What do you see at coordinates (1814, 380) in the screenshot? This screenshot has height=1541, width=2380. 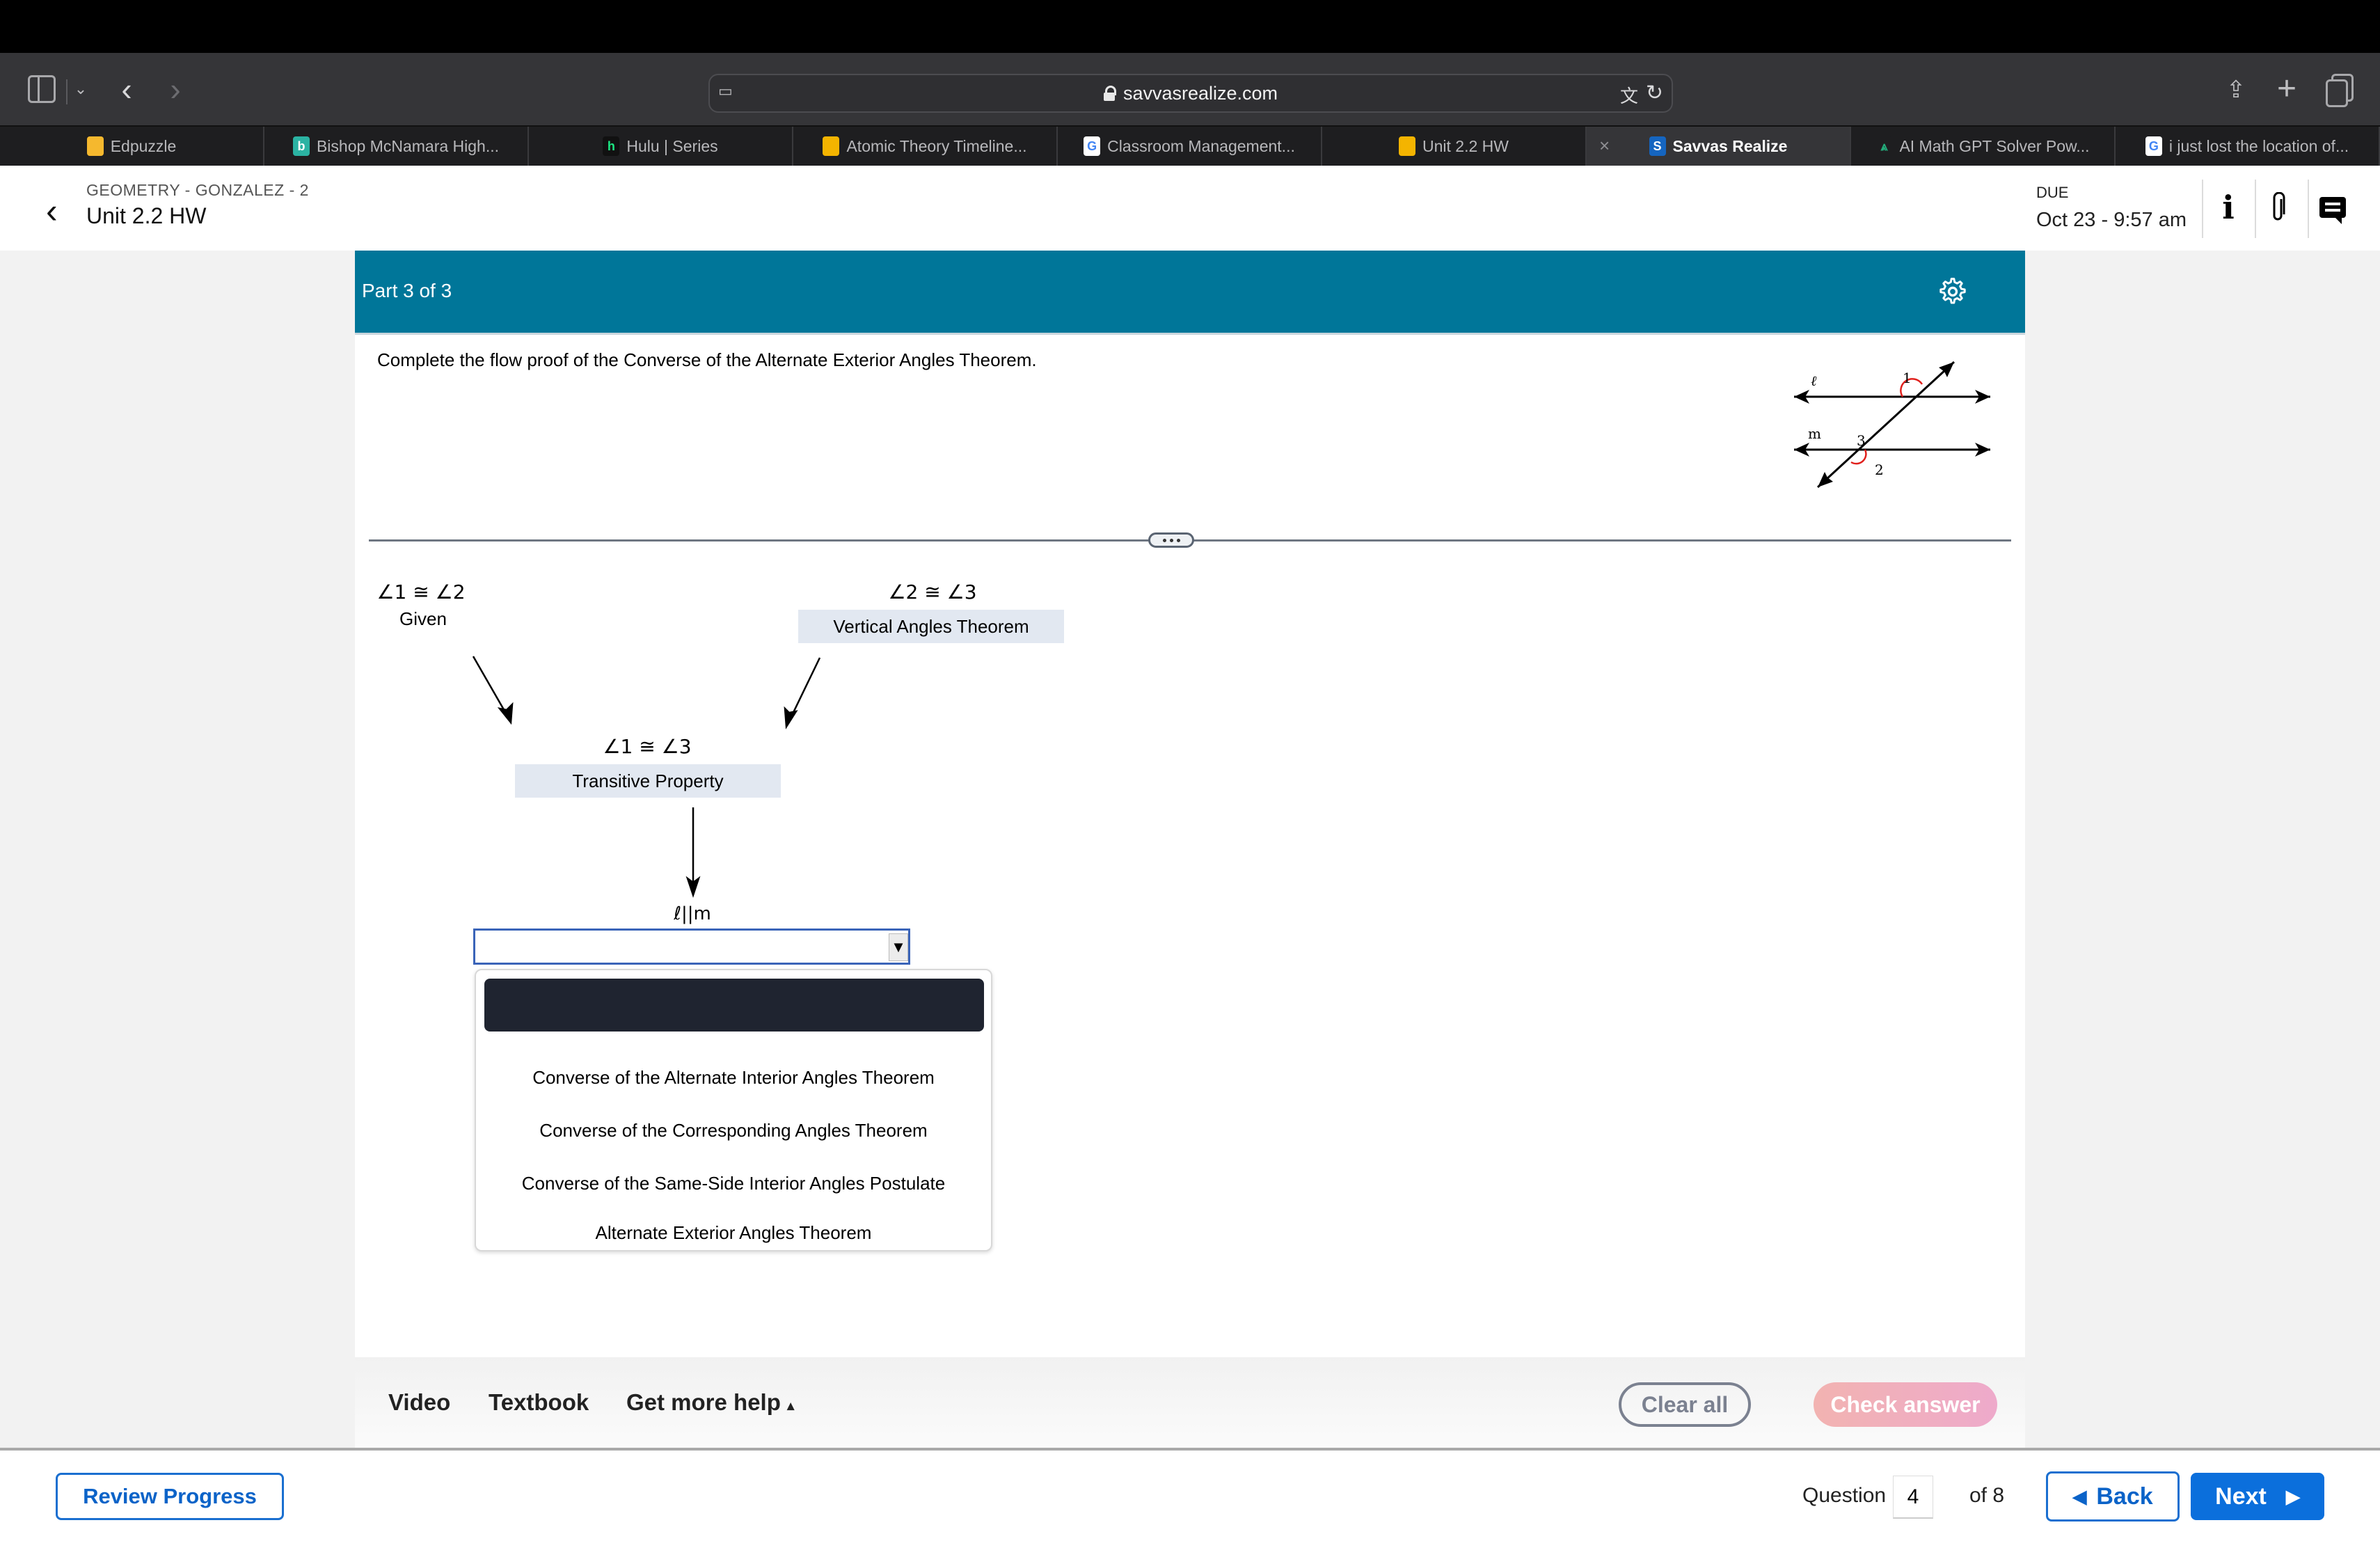 I see `label-l: ℓ` at bounding box center [1814, 380].